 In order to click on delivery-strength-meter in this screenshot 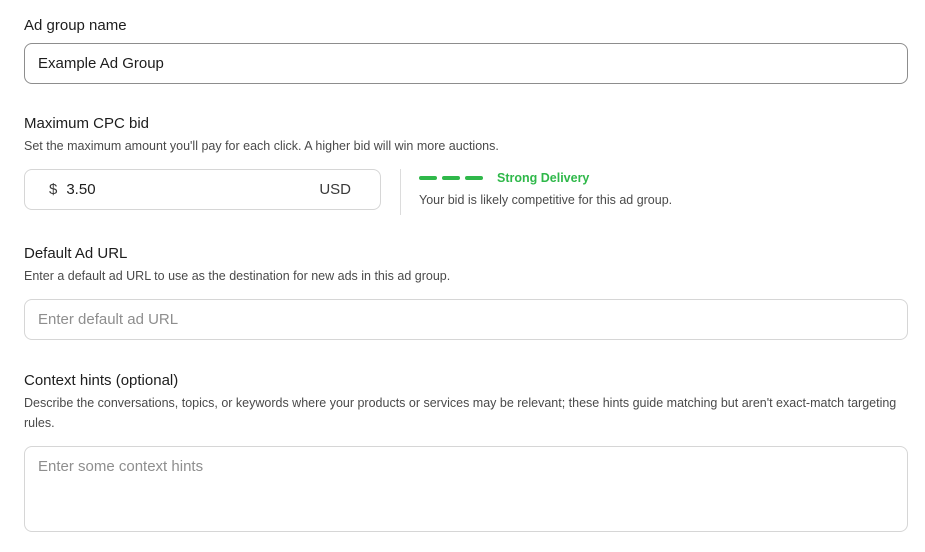, I will do `click(451, 178)`.